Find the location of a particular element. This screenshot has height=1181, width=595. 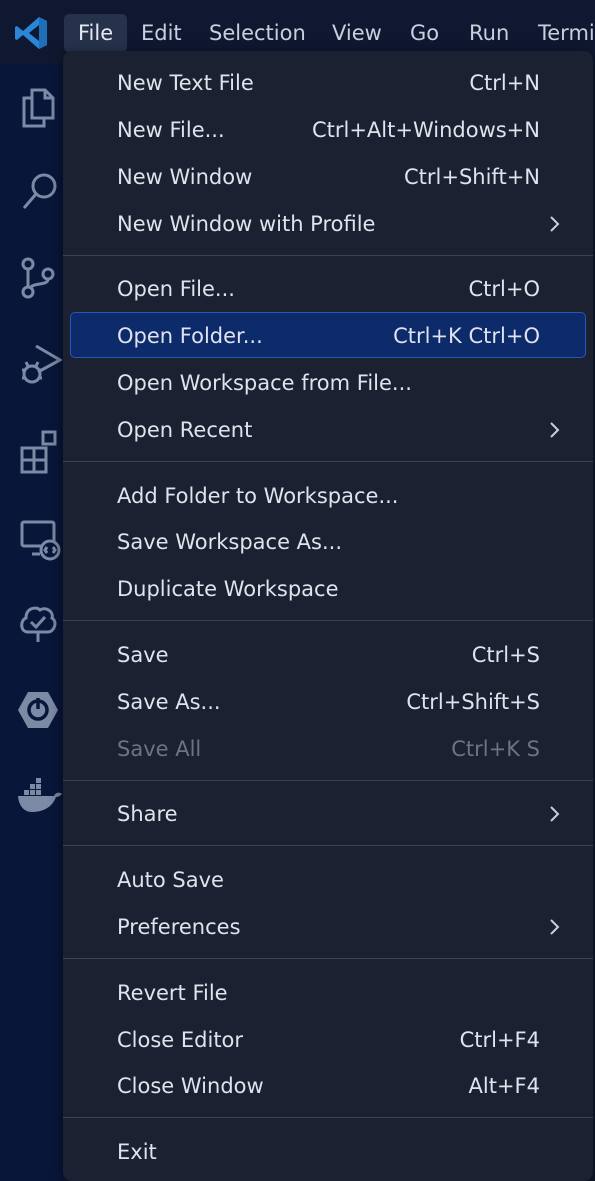

menu-item-shortcut: Ctrl+O is located at coordinates (504, 289).